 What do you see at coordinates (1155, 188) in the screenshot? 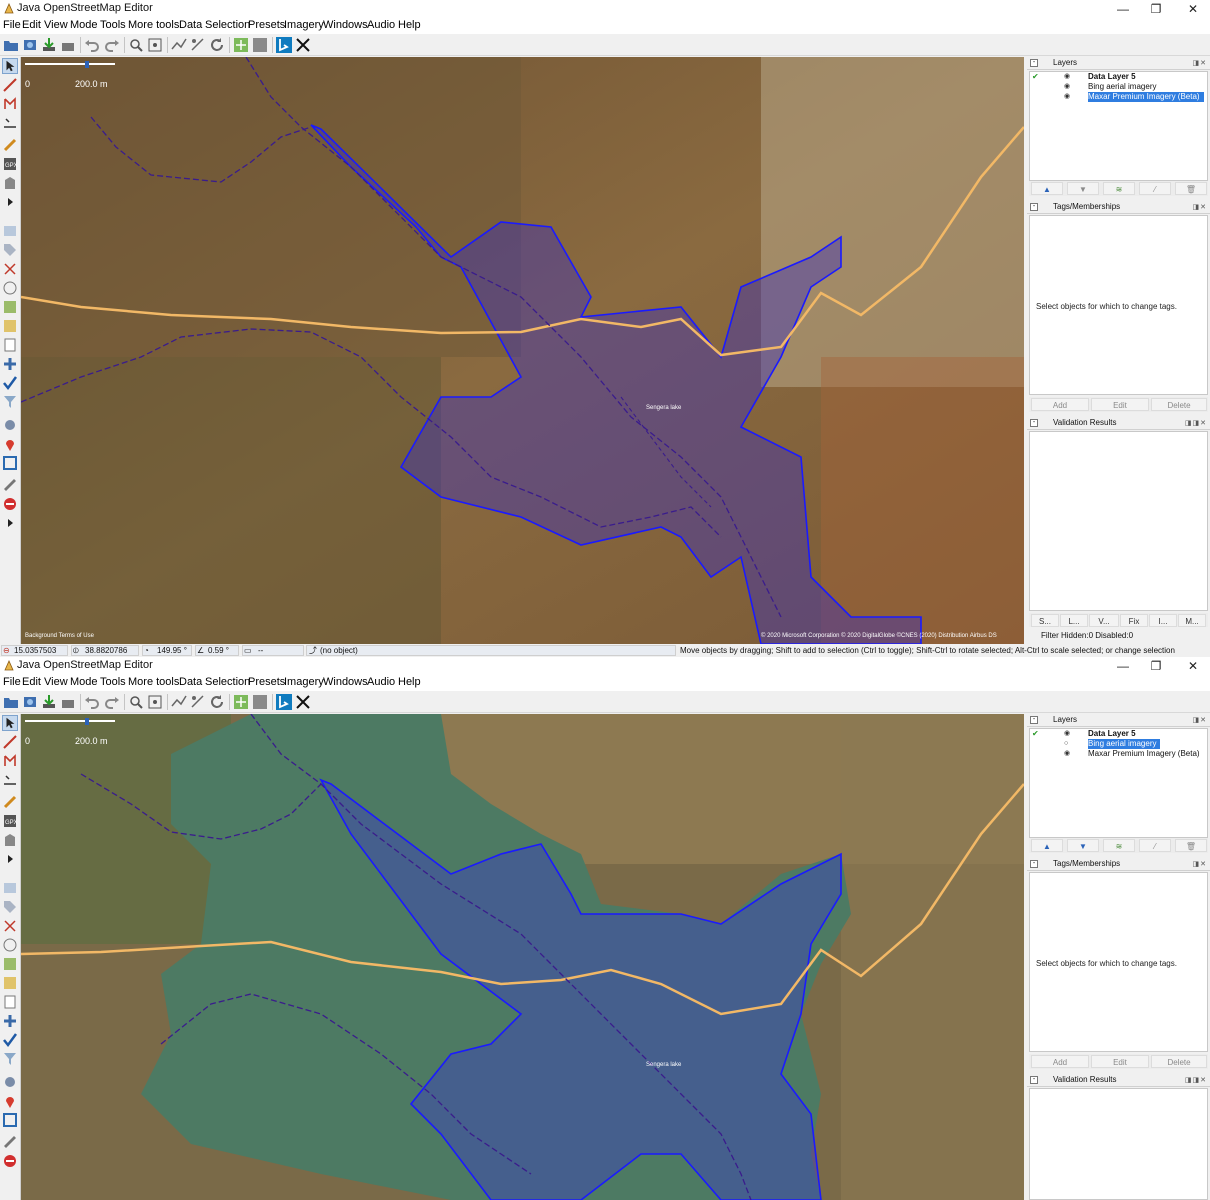
I see `duplicate-layer-icon: ⁄` at bounding box center [1155, 188].